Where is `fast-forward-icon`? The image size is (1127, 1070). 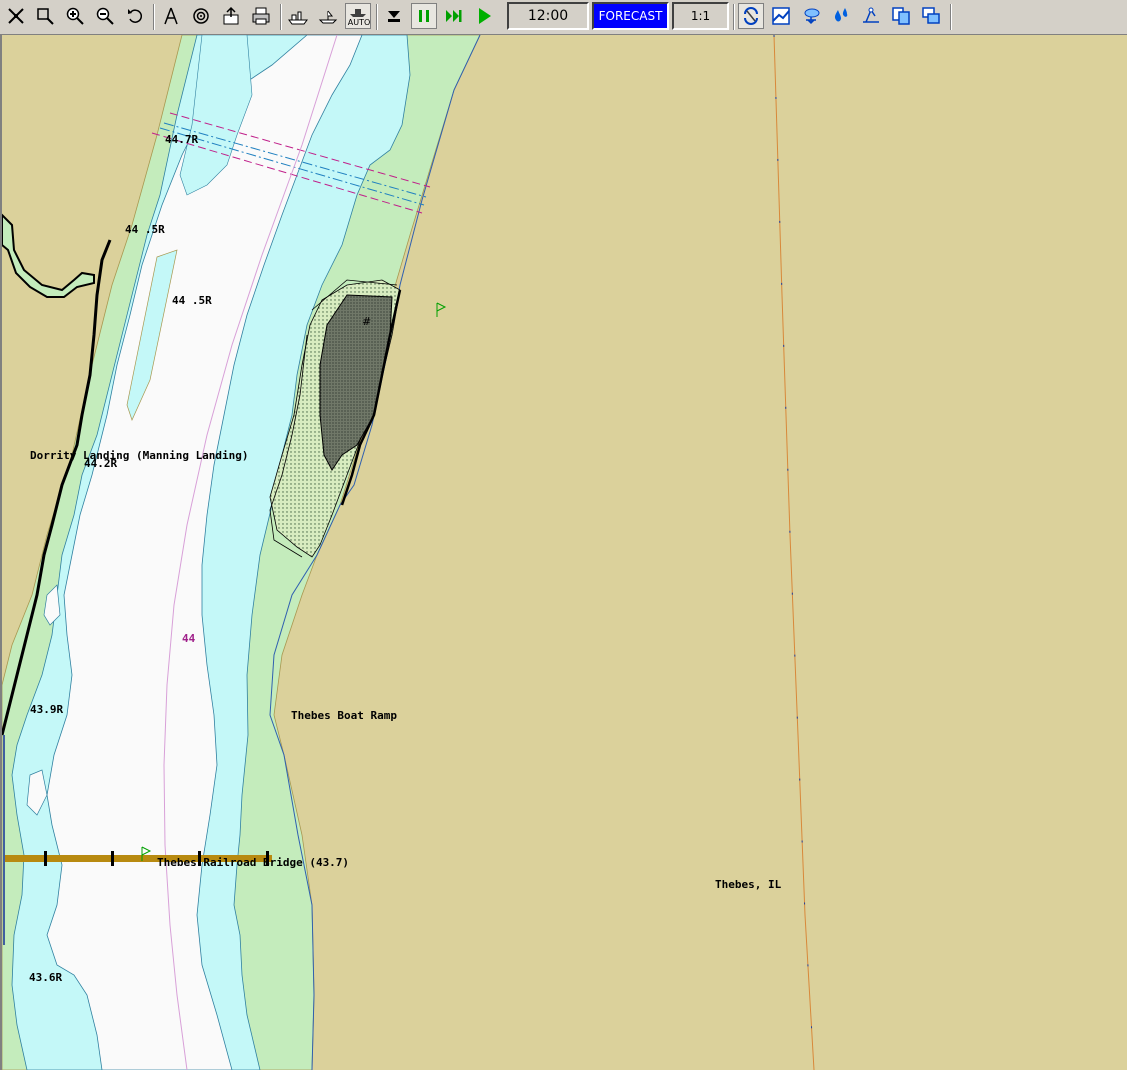 fast-forward-icon is located at coordinates (454, 16).